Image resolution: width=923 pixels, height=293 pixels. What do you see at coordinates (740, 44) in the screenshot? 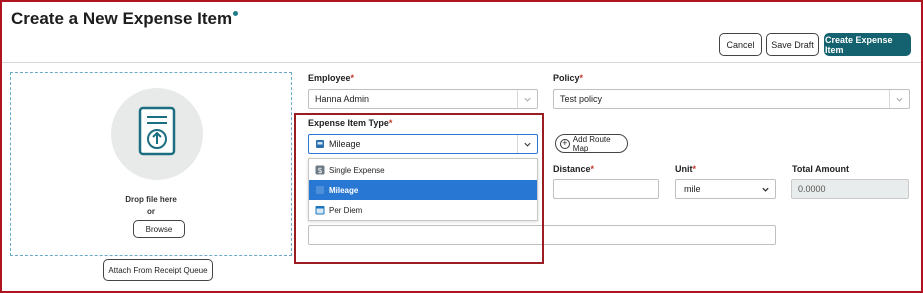
I see `cancel-button: Cancel` at bounding box center [740, 44].